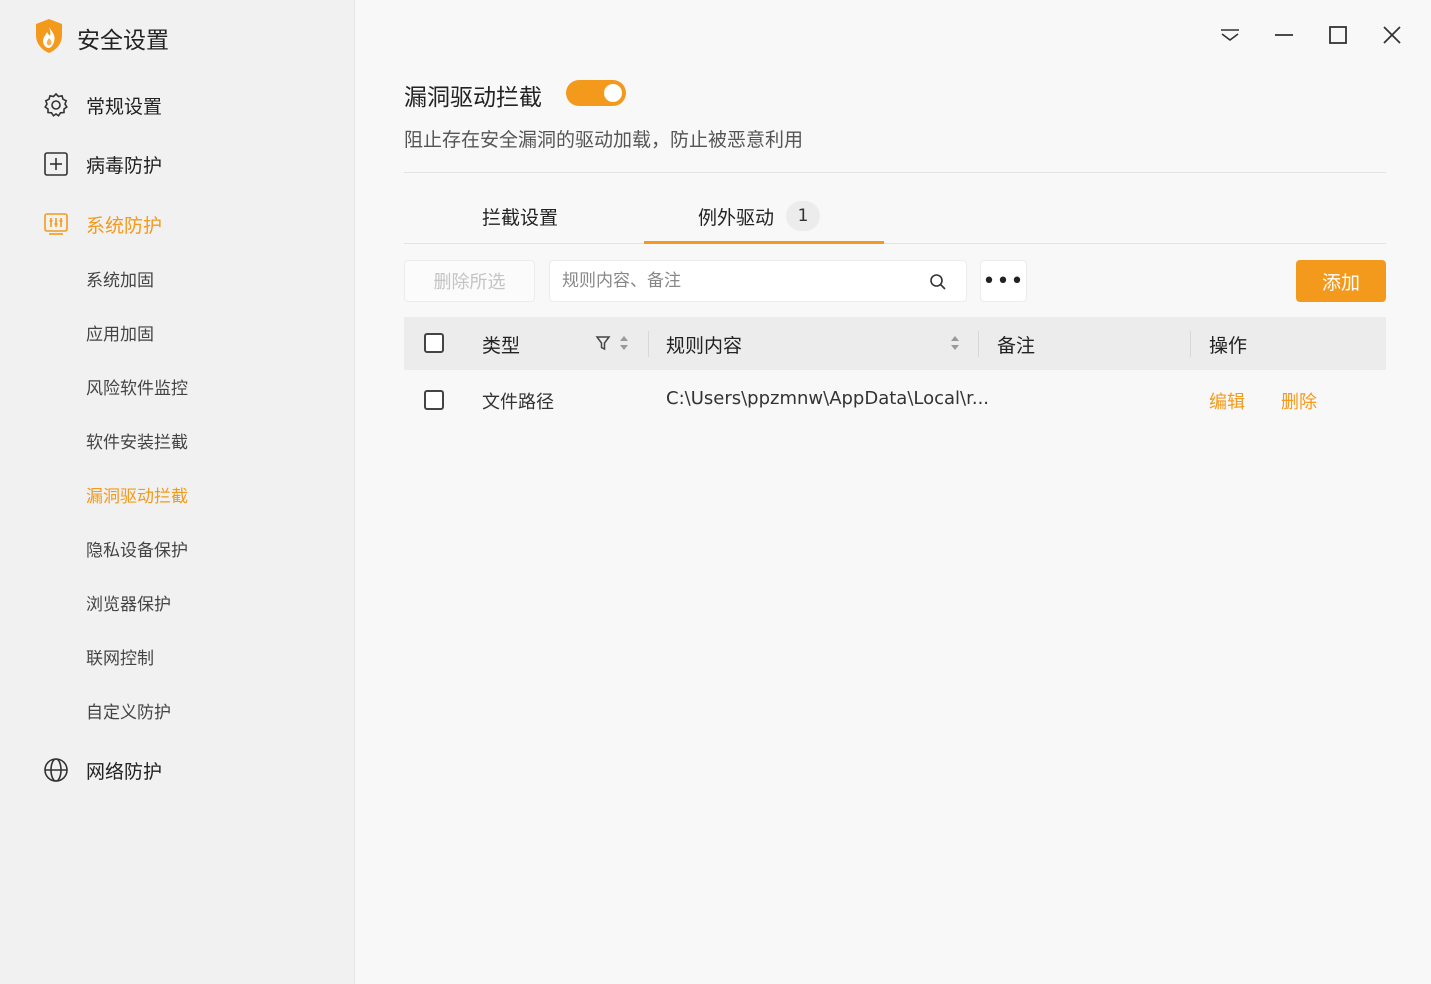 Image resolution: width=1431 pixels, height=984 pixels. What do you see at coordinates (613, 93) in the screenshot?
I see `toggle-knob` at bounding box center [613, 93].